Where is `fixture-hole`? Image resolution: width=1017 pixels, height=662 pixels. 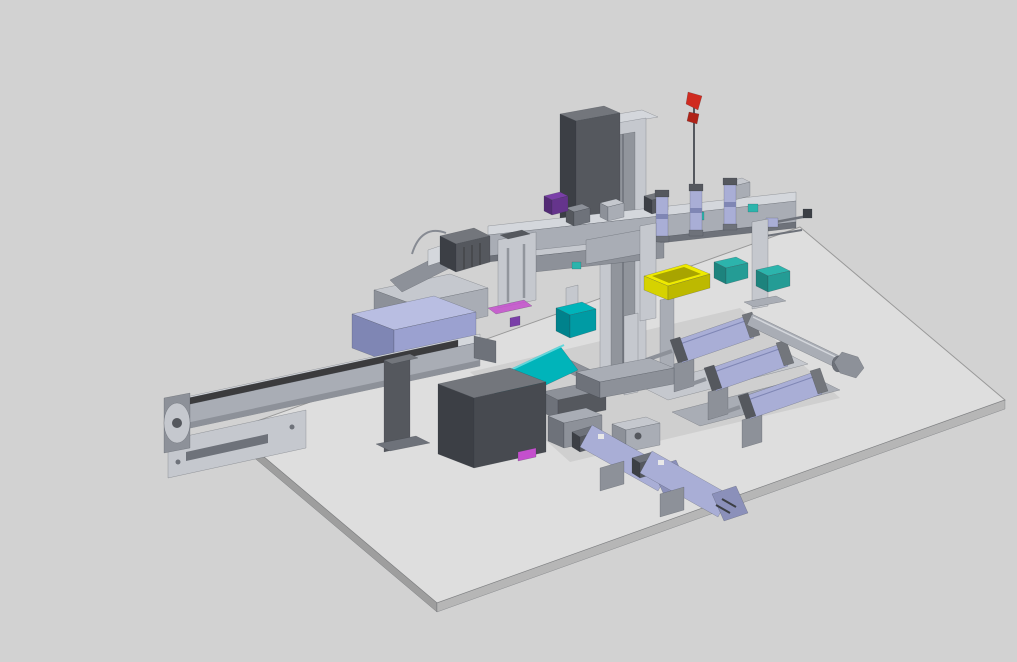 fixture-hole is located at coordinates (638, 436).